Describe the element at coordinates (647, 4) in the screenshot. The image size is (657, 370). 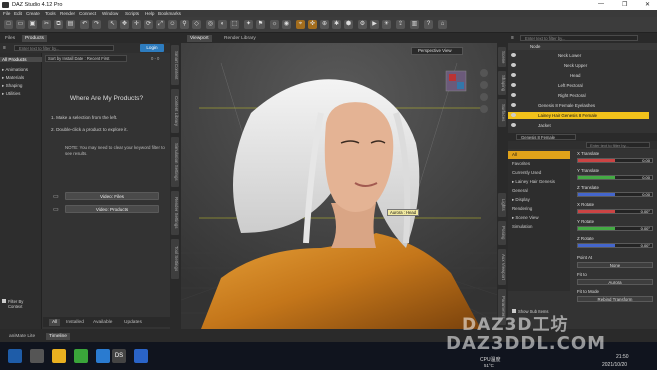
I see `close-button: ✕` at that location.